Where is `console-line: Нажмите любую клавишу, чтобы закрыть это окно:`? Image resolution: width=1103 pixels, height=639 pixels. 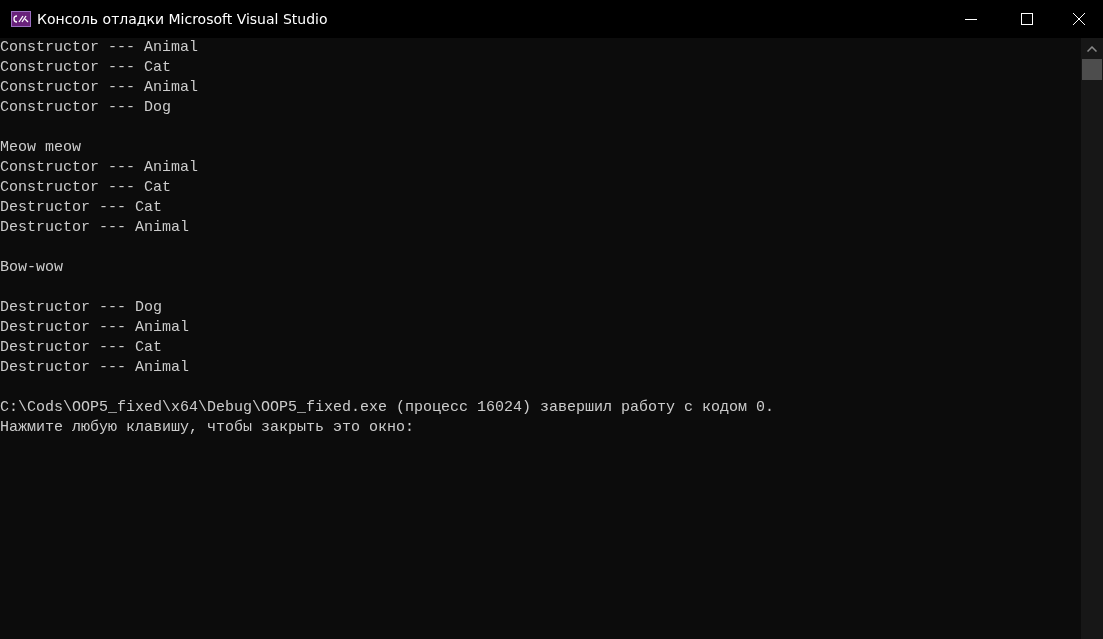
console-line: Нажмите любую клавишу, чтобы закрыть это окно: is located at coordinates (208, 428).